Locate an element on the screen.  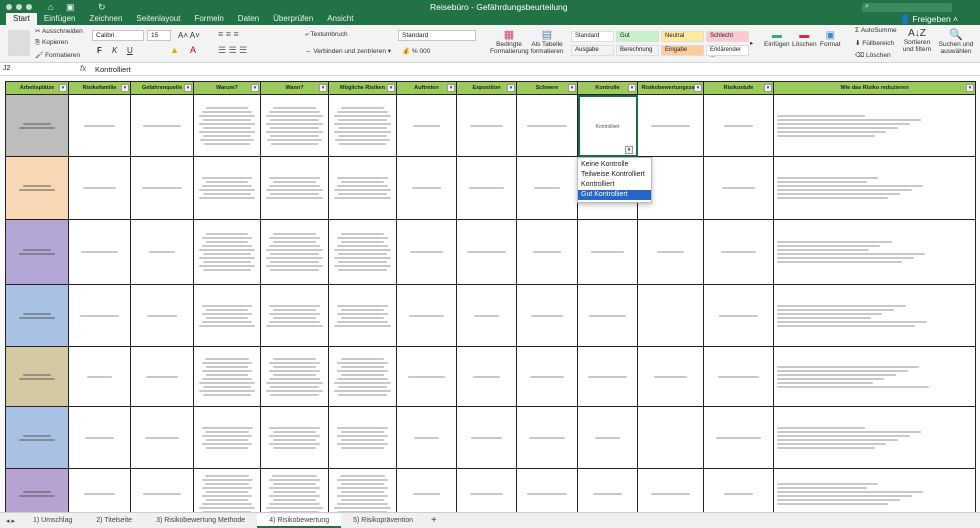
sheet-nav-arrows: ◂ ▸ is located at coordinates (10, 521).